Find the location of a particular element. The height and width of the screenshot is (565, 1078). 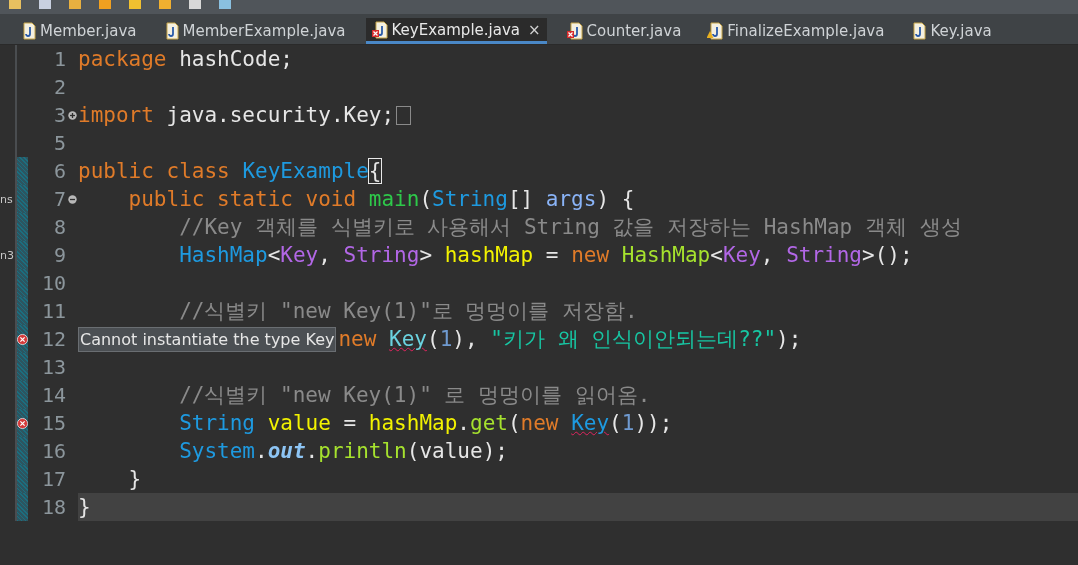

folded-code-icon is located at coordinates (404, 115).